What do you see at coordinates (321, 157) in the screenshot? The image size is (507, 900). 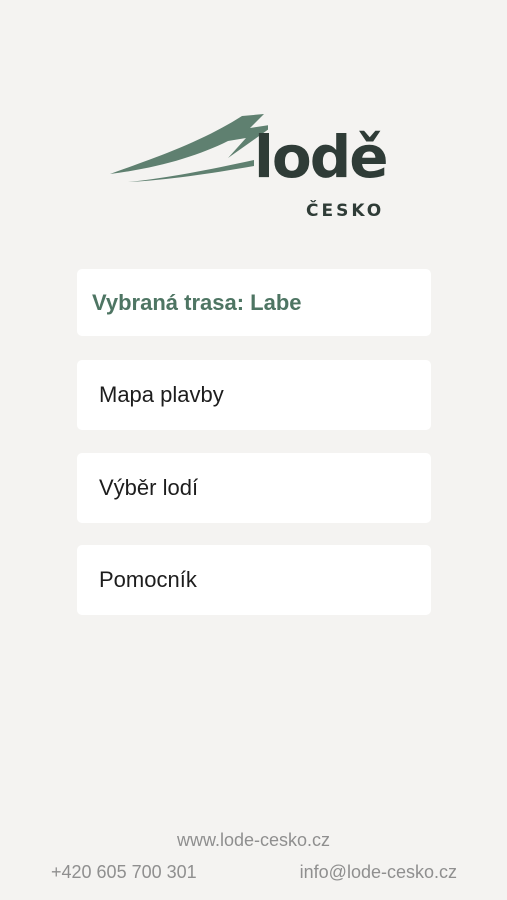 I see `logo-wordmark: lodě` at bounding box center [321, 157].